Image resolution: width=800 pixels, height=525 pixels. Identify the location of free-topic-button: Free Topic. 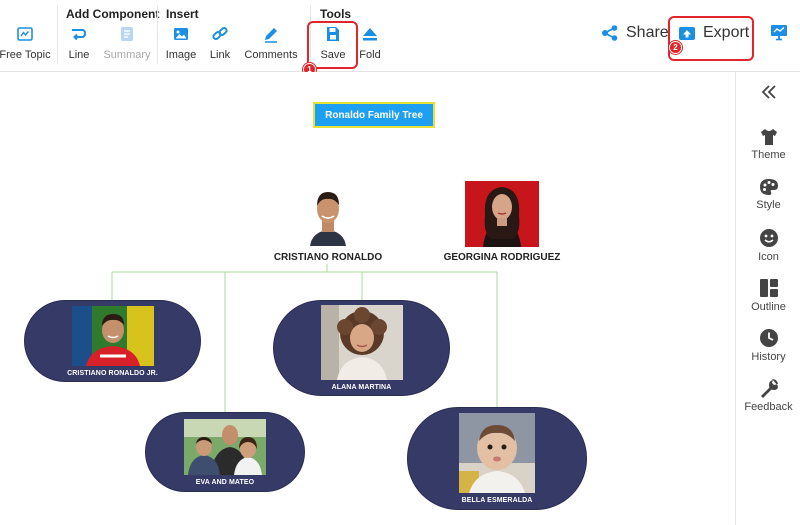
(25, 42).